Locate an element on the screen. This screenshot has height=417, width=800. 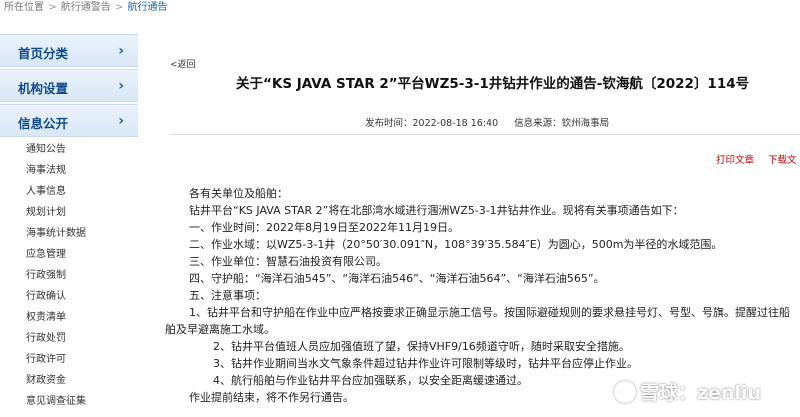
paragraph: 三、作业单位：智慧石油投资有限公司。 is located at coordinates (288, 261).